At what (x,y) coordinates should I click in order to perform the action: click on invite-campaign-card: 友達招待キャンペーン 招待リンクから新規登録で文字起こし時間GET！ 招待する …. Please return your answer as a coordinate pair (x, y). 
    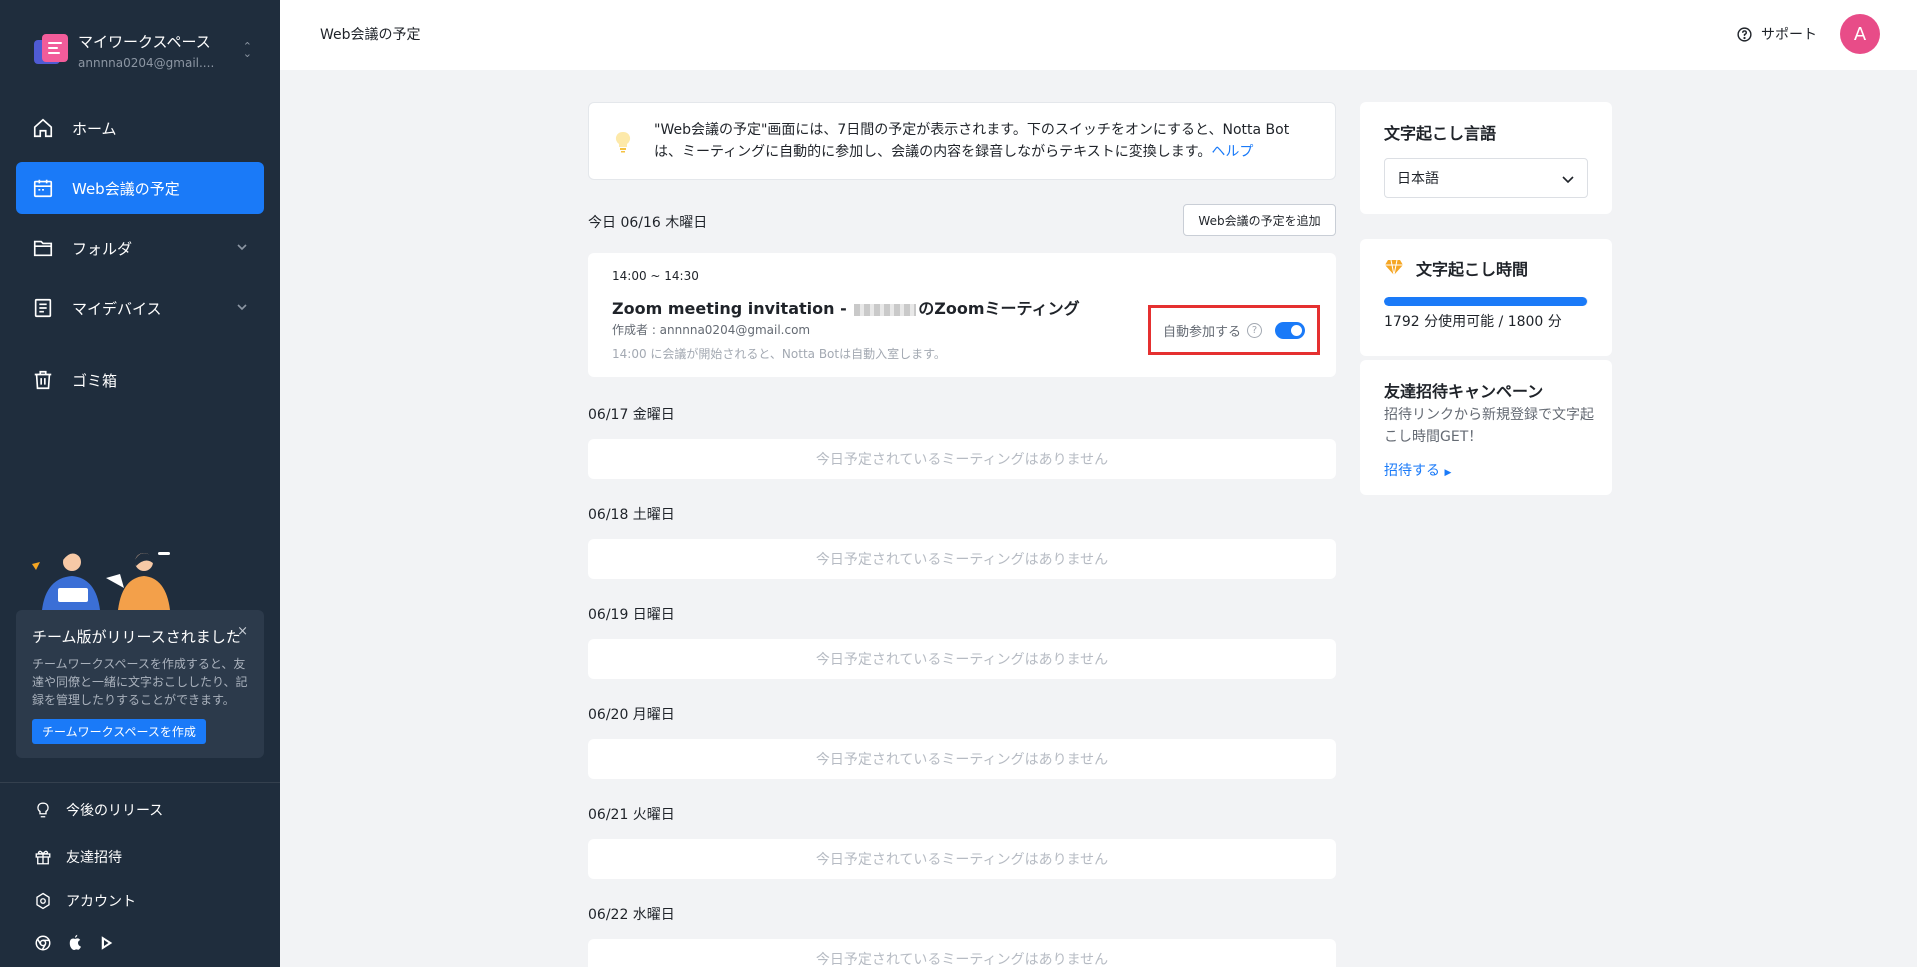
    Looking at the image, I should click on (1486, 427).